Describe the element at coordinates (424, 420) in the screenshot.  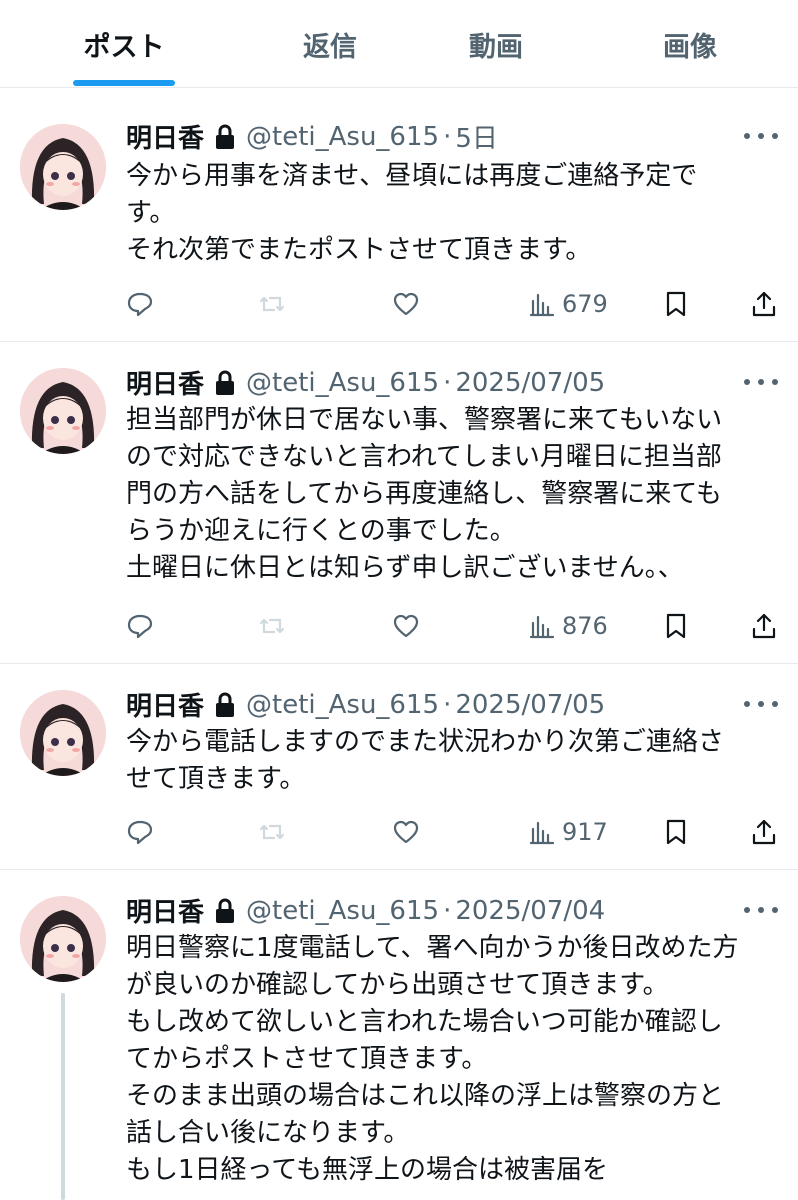
I see `post-line: 担当部門が休日で居ない事、警察署に来てもいない` at that location.